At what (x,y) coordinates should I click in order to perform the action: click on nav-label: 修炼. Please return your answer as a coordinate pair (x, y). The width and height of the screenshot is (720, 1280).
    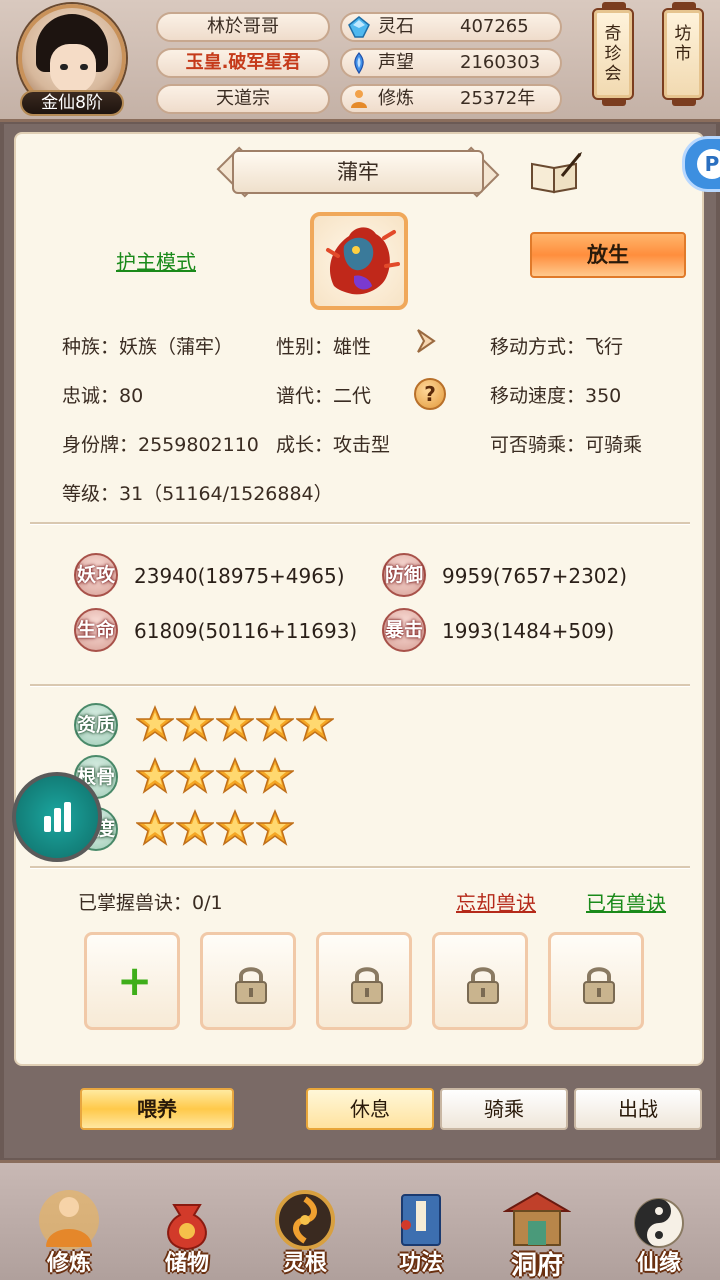
    Looking at the image, I should click on (68, 1263).